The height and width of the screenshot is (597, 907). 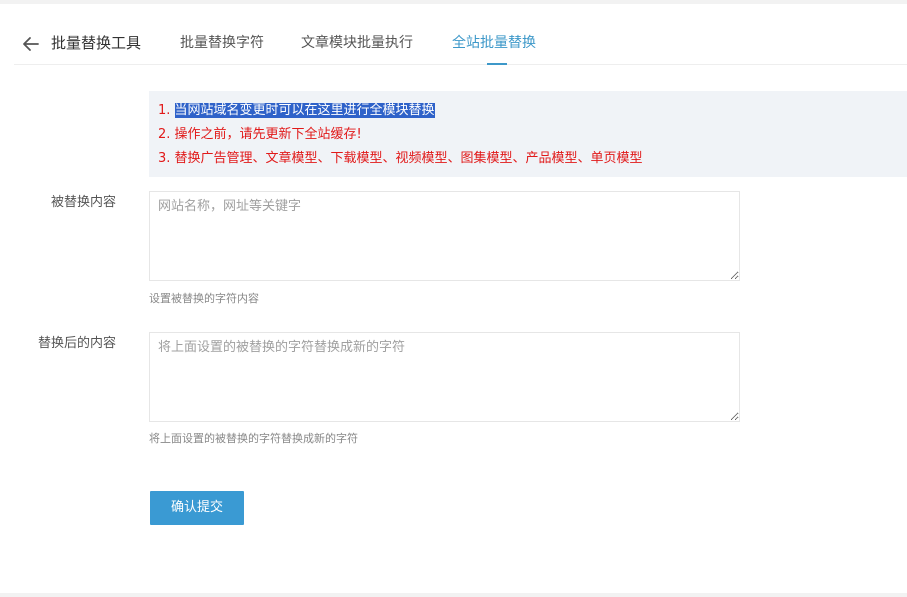 I want to click on submit-button: 确认提交, so click(x=197, y=508).